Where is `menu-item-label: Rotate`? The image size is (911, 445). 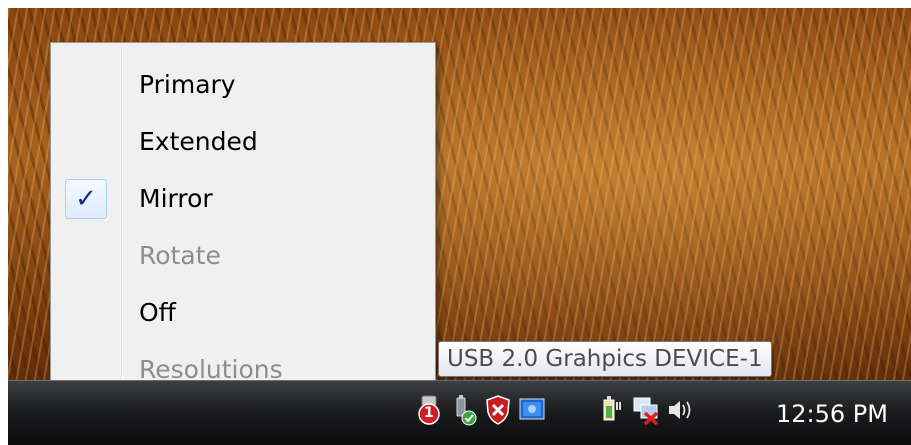
menu-item-label: Rotate is located at coordinates (180, 255).